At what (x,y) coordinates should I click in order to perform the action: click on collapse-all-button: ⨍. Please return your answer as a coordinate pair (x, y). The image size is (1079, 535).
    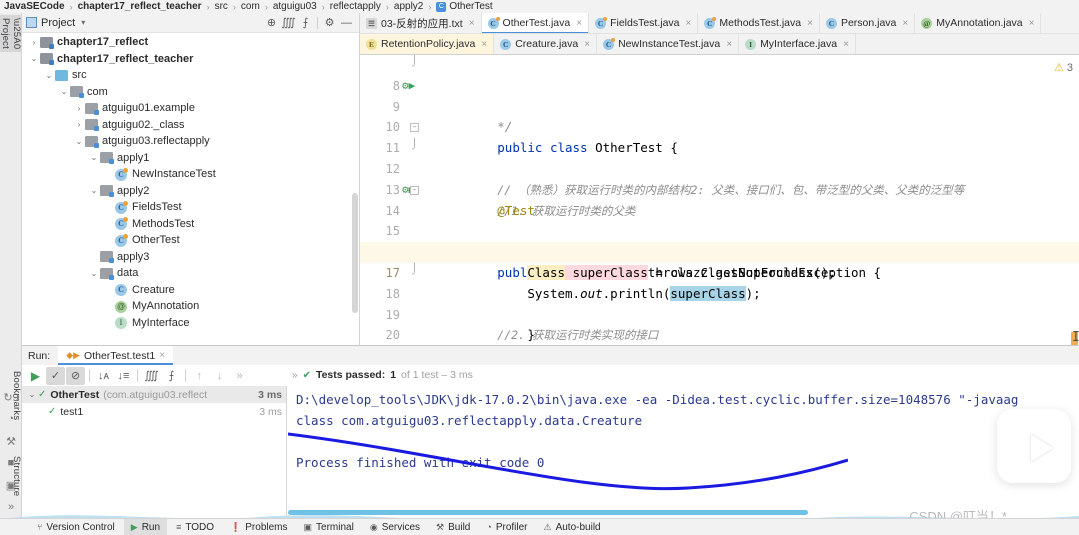
    Looking at the image, I should click on (171, 376).